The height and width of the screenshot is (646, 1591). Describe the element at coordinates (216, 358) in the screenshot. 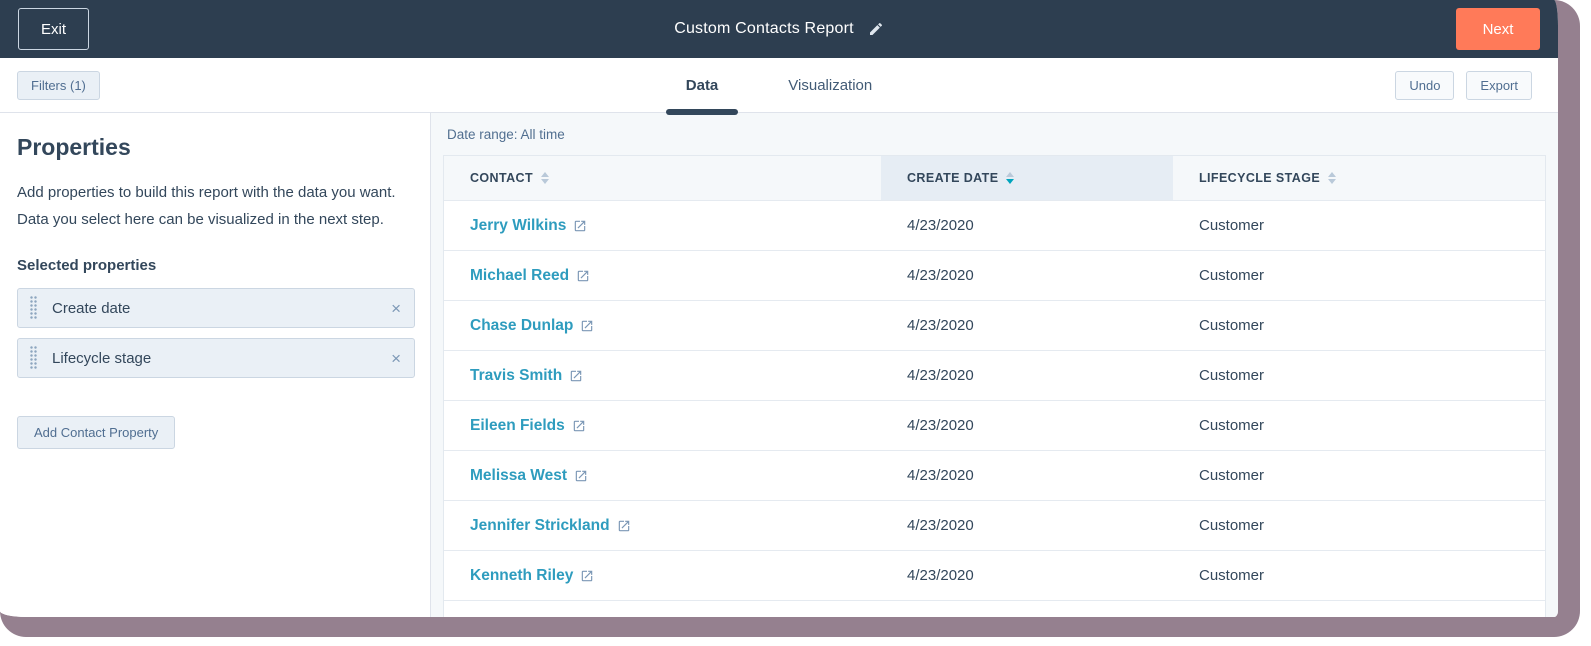

I see `property-chip-lifecycle-stage: Lifecycle stage ×` at that location.